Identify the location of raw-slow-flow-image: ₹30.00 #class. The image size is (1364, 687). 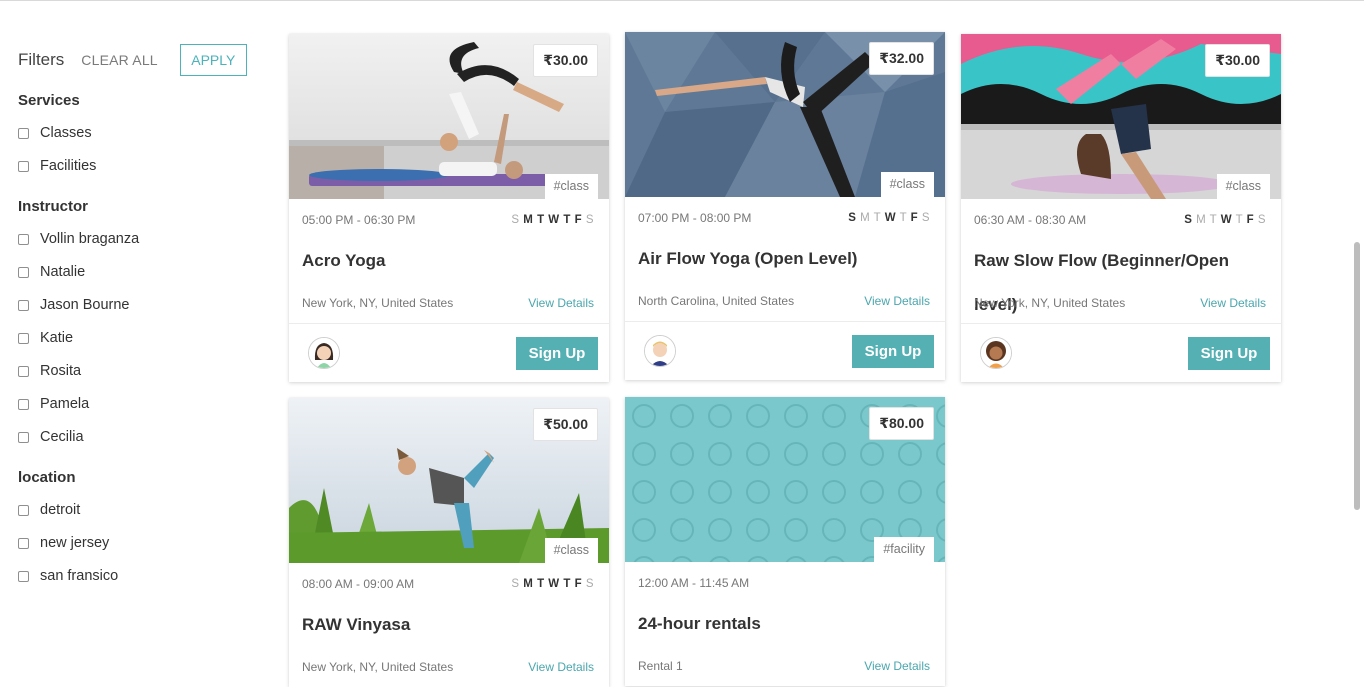
(1121, 116).